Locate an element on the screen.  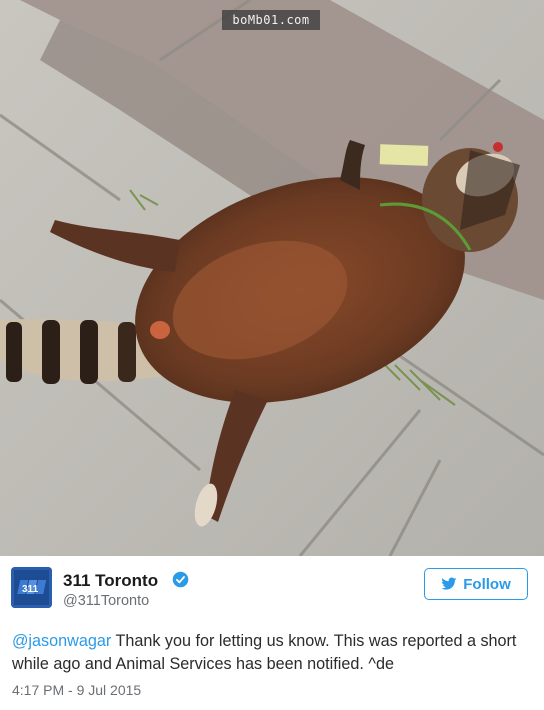
verified-badge-icon is located at coordinates (180, 579).